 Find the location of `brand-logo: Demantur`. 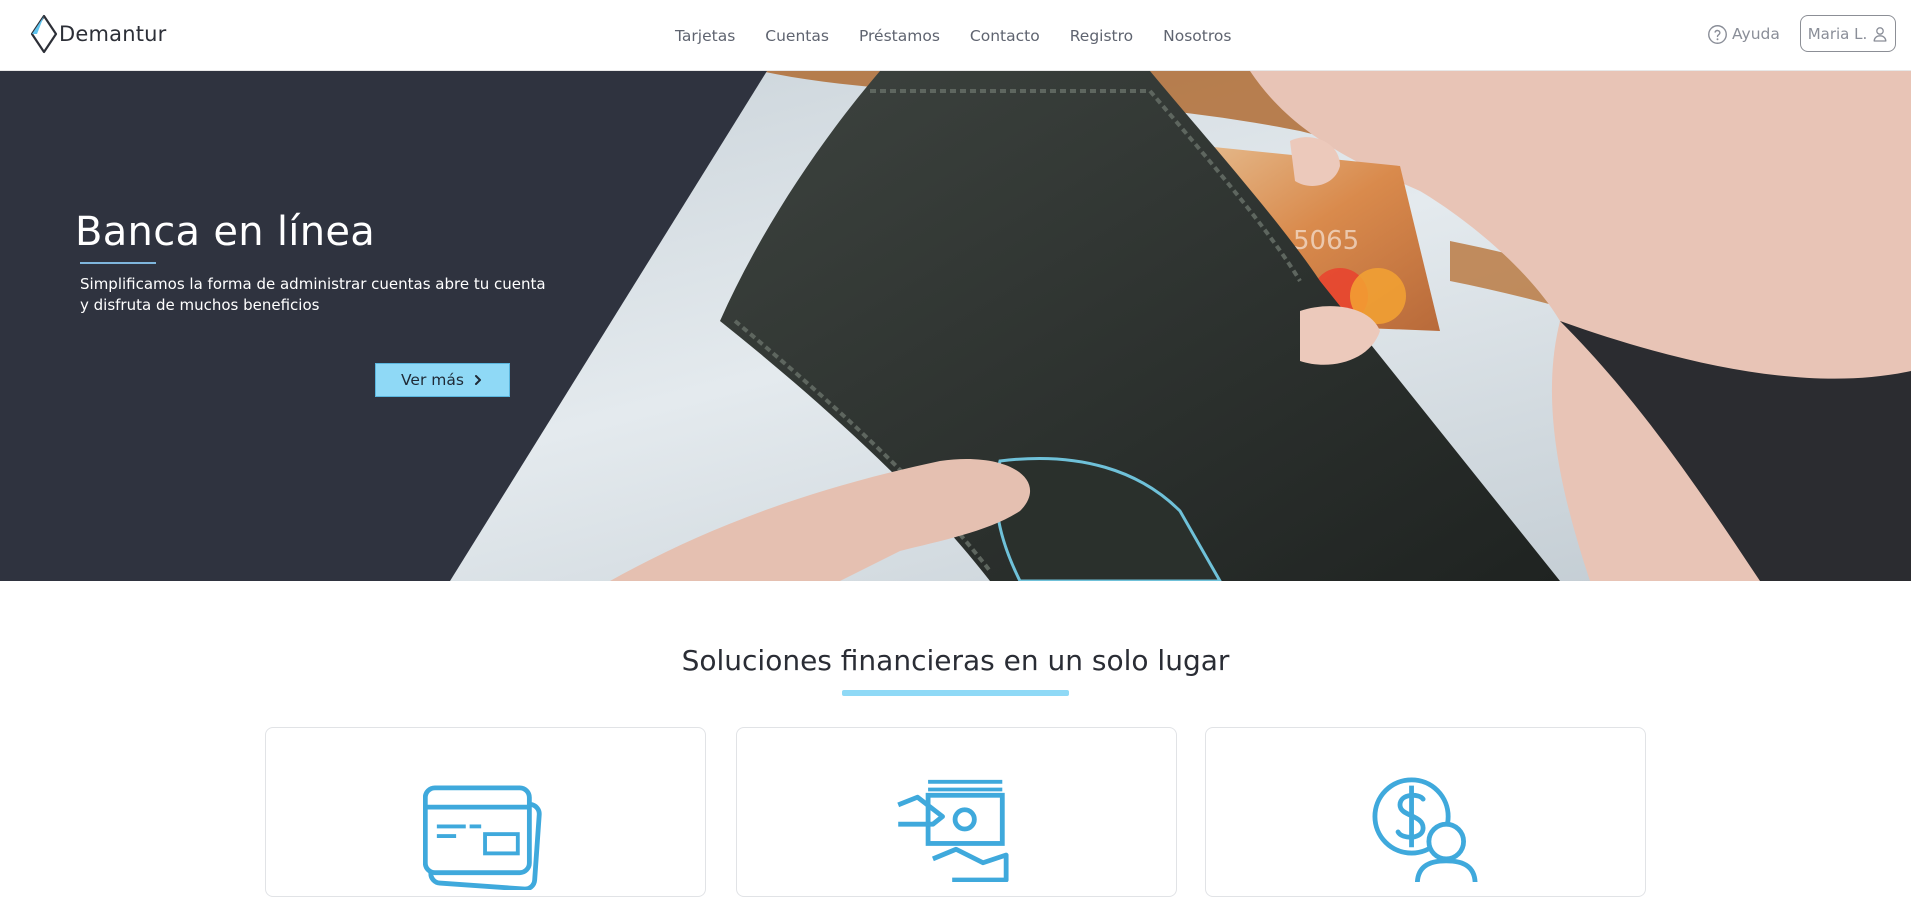

brand-logo: Demantur is located at coordinates (98, 34).